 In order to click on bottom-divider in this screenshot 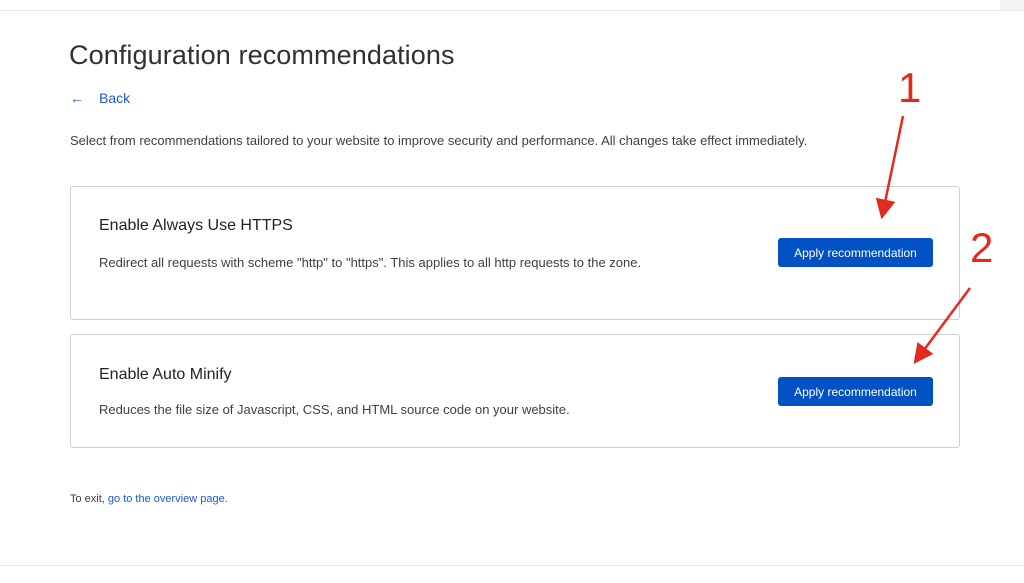, I will do `click(512, 565)`.